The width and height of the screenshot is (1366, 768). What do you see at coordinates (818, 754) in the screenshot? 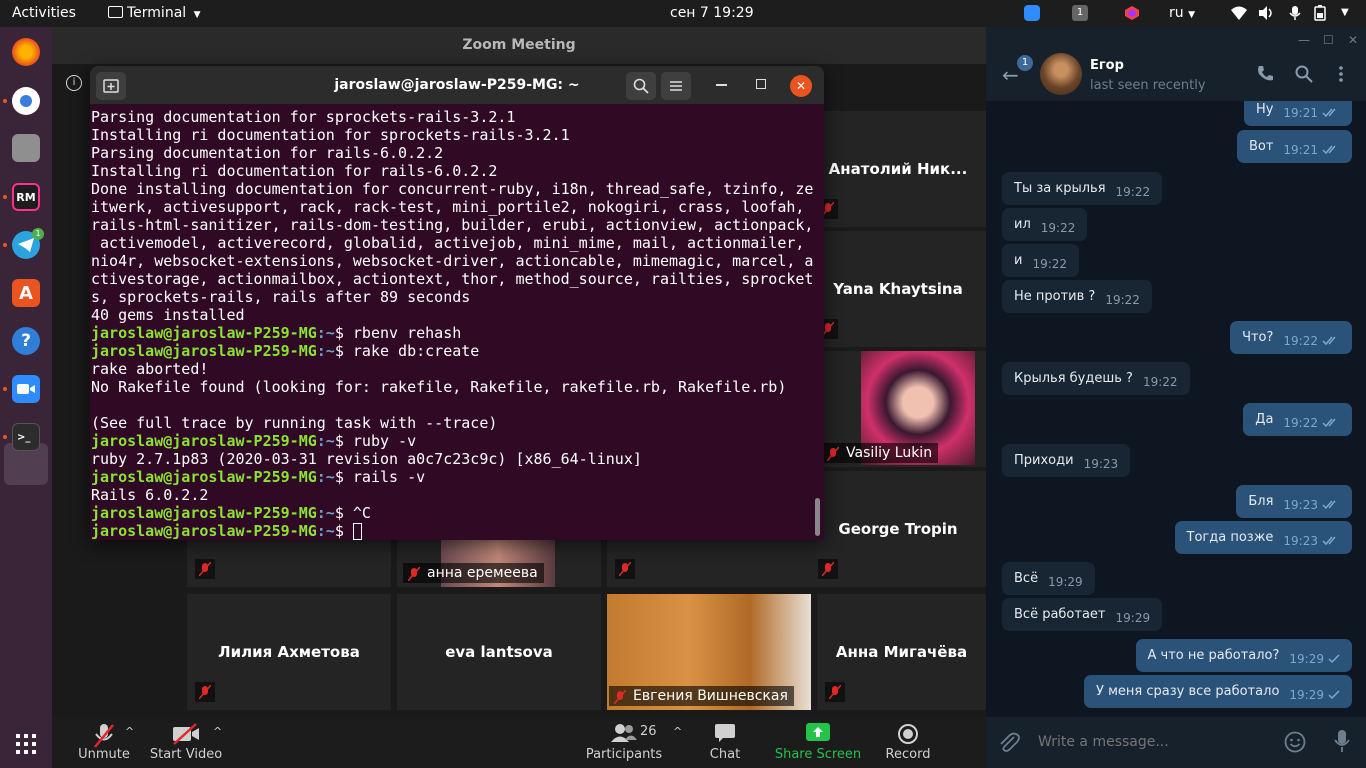
I see `share-screen-label: Share Screen` at bounding box center [818, 754].